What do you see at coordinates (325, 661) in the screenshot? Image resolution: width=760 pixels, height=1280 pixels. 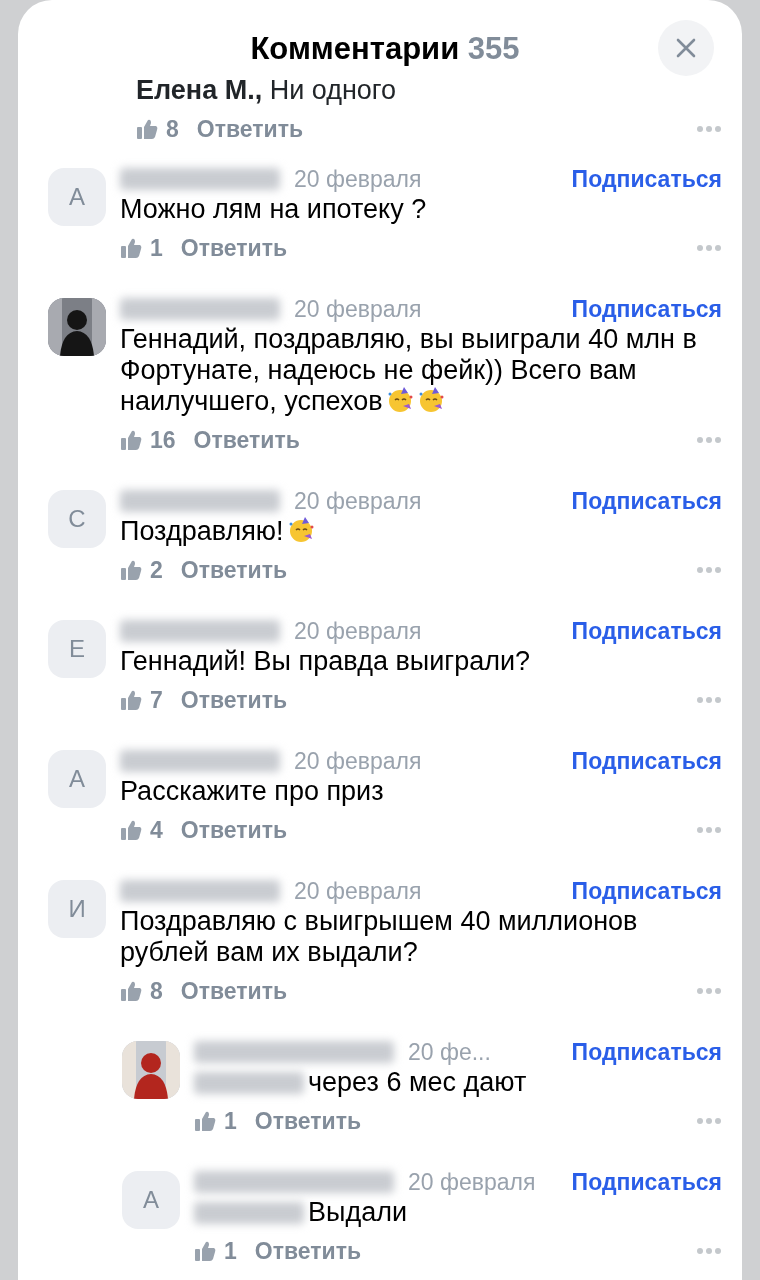 I see `comment-text: Геннадий! Вы правда выиграли?` at bounding box center [325, 661].